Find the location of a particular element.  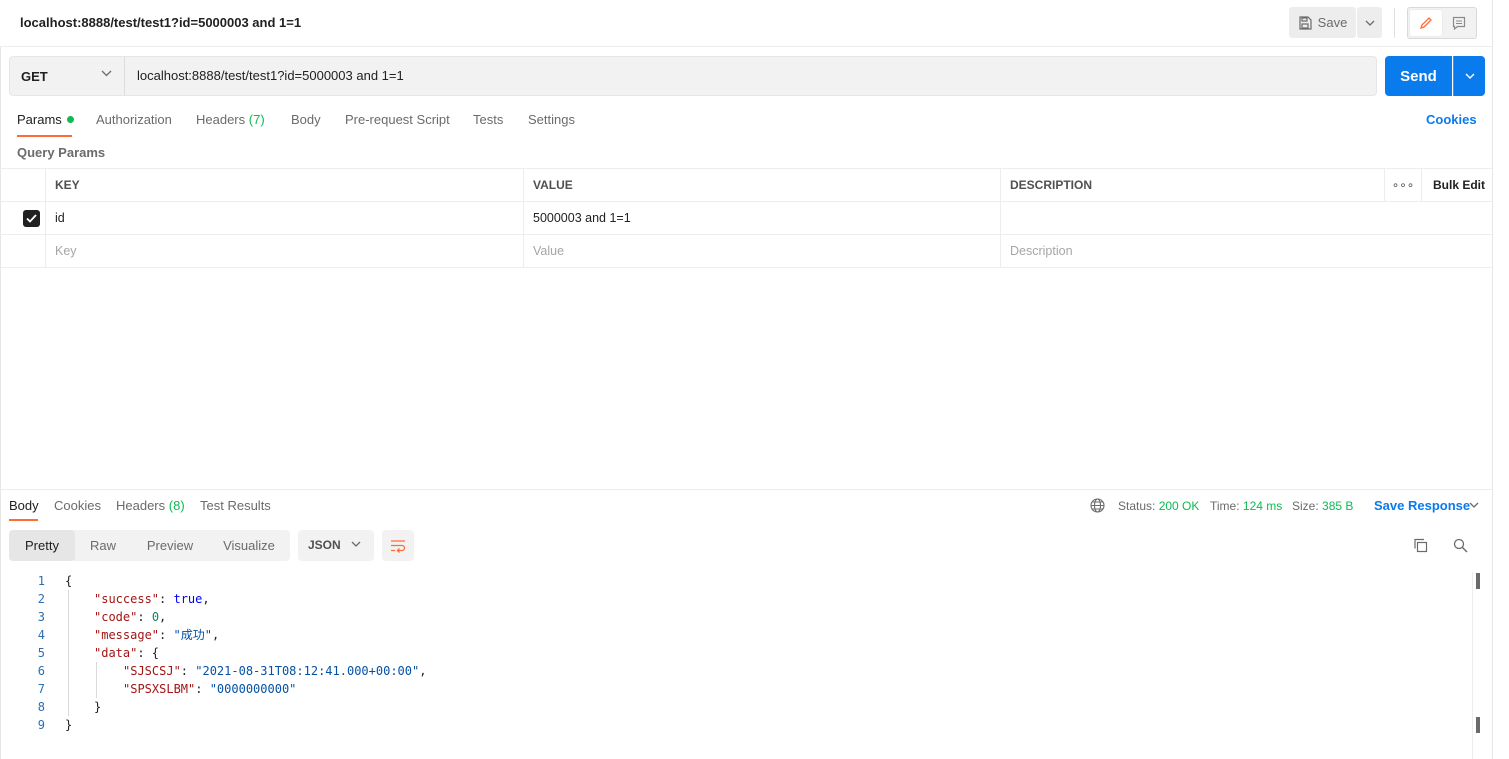

column-header-key: KEY is located at coordinates (284, 185).